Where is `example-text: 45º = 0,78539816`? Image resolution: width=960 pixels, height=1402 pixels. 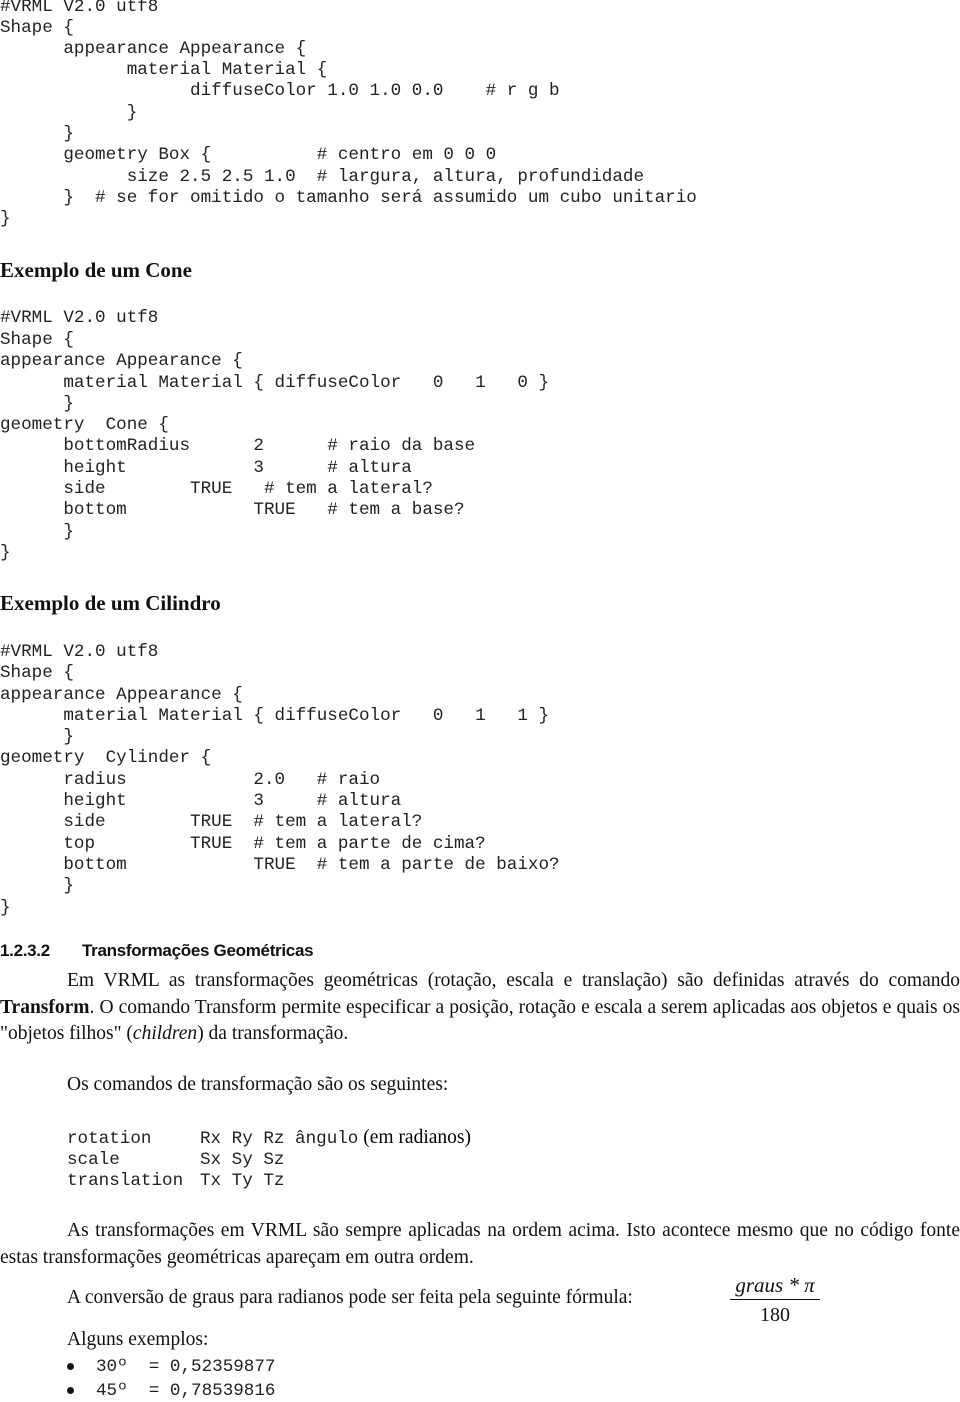
example-text: 45º = 0,78539816 is located at coordinates (186, 1391).